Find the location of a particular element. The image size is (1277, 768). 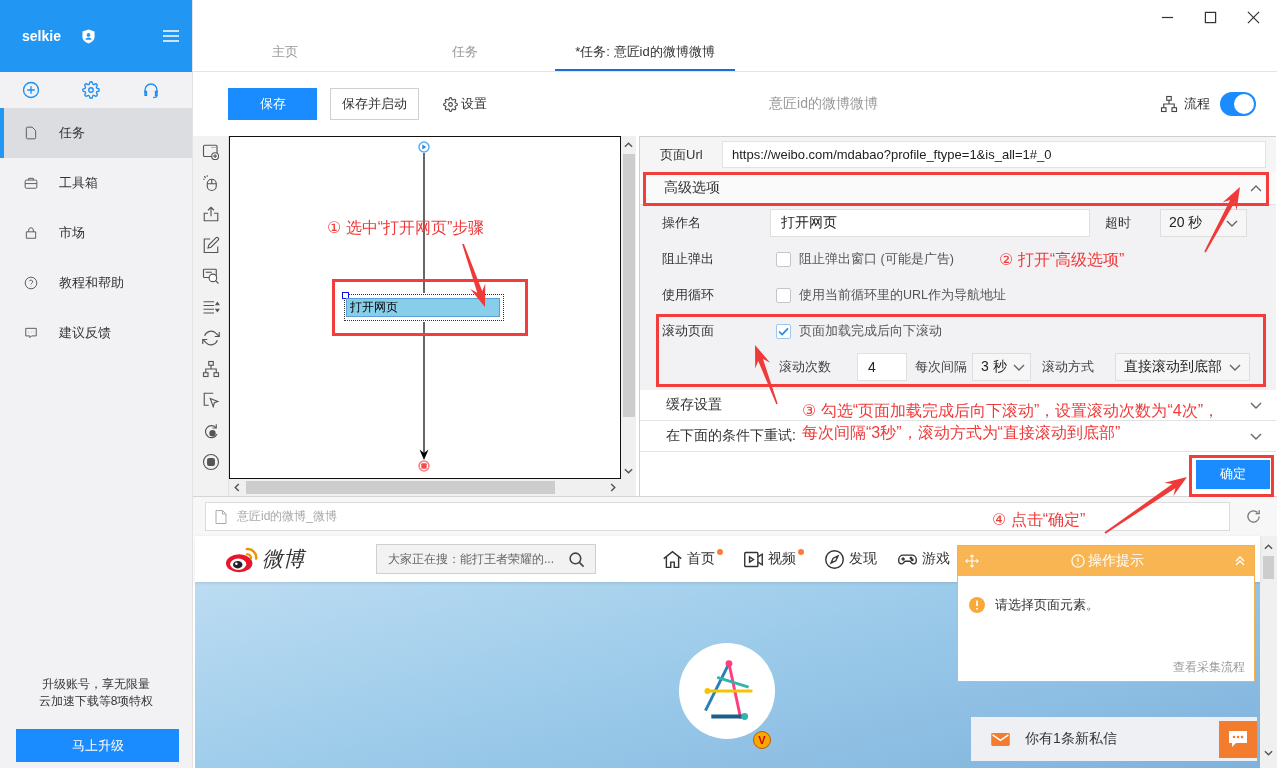

message-text: 你有1条新私信 is located at coordinates (1071, 739).